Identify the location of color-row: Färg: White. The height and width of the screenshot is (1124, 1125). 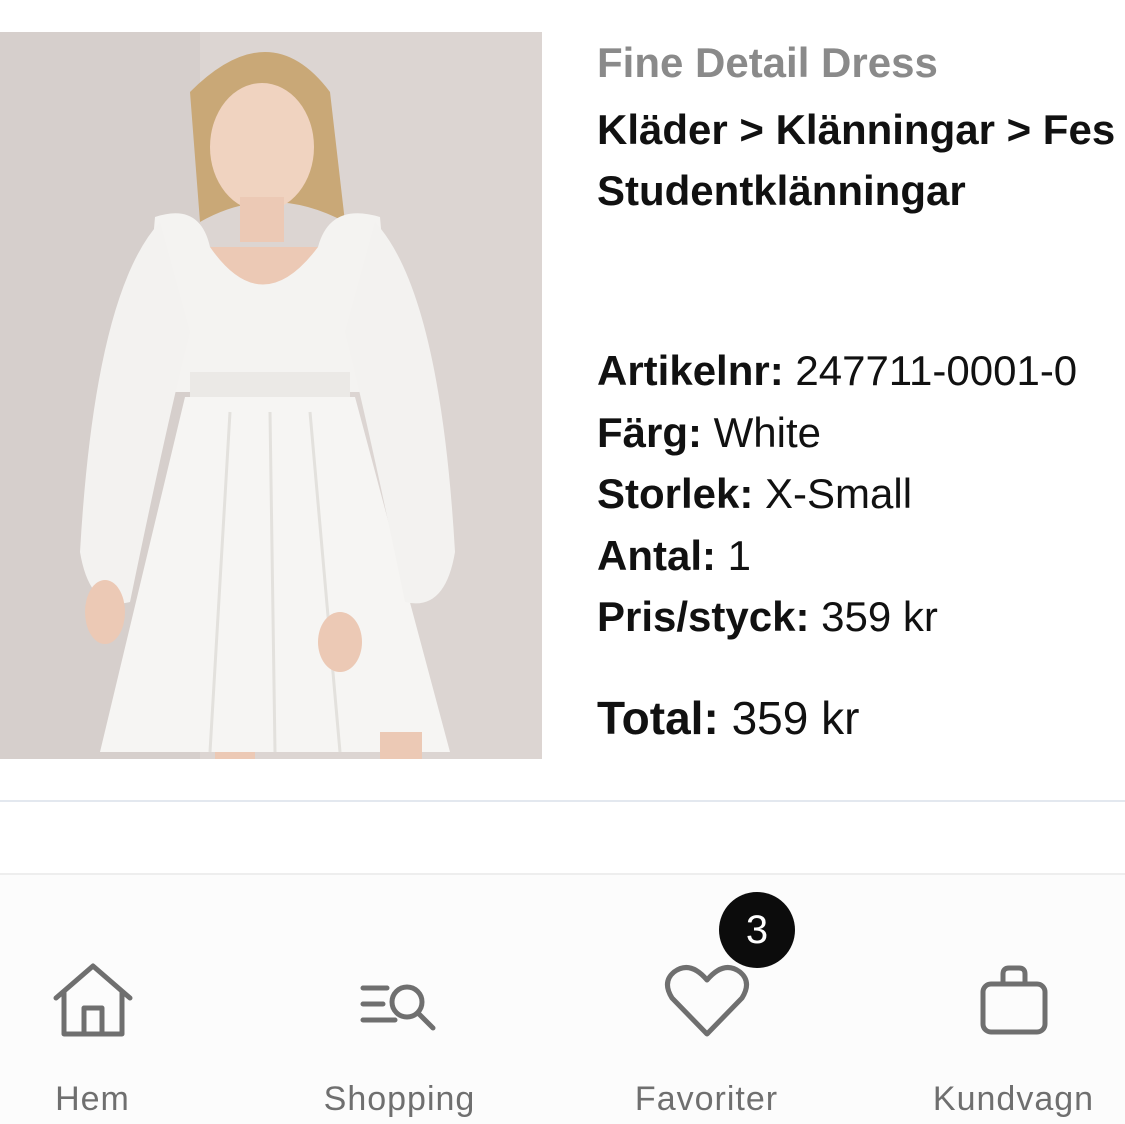
(861, 433).